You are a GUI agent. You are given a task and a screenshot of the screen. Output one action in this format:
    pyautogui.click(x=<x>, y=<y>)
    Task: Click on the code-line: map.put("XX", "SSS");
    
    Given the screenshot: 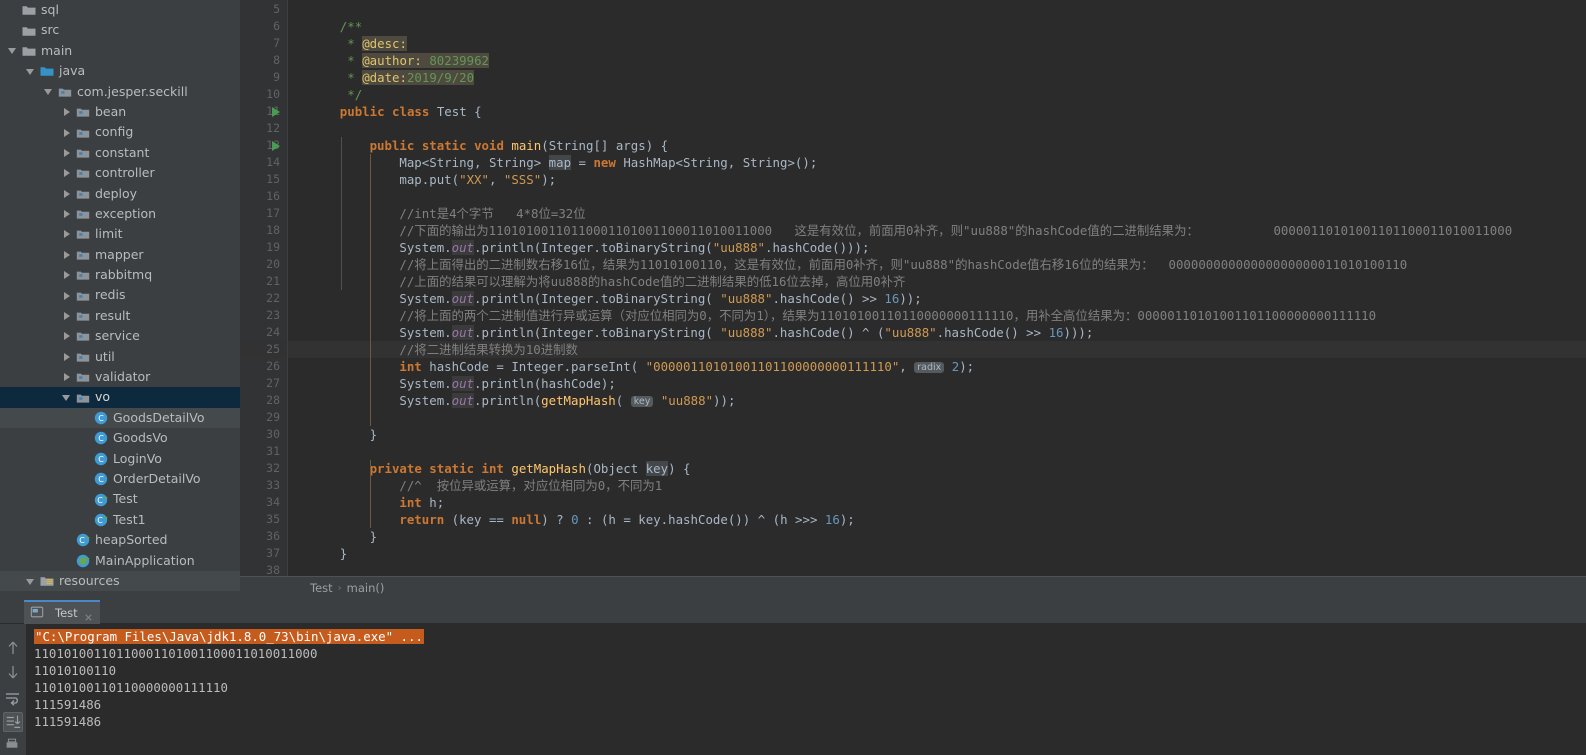 What is the action you would take?
    pyautogui.click(x=937, y=179)
    